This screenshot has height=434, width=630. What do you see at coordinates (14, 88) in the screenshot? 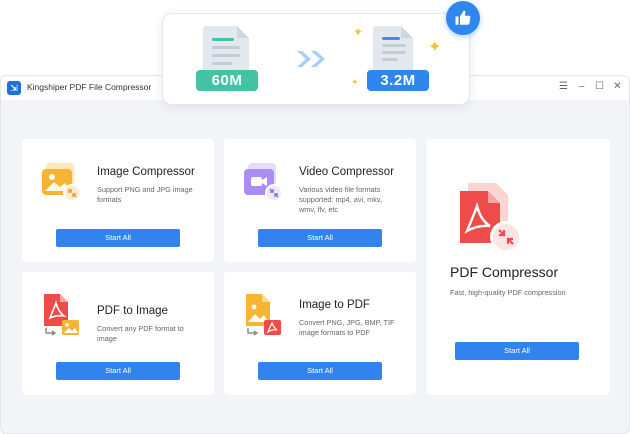
I see `app-logo-icon: ⇲` at bounding box center [14, 88].